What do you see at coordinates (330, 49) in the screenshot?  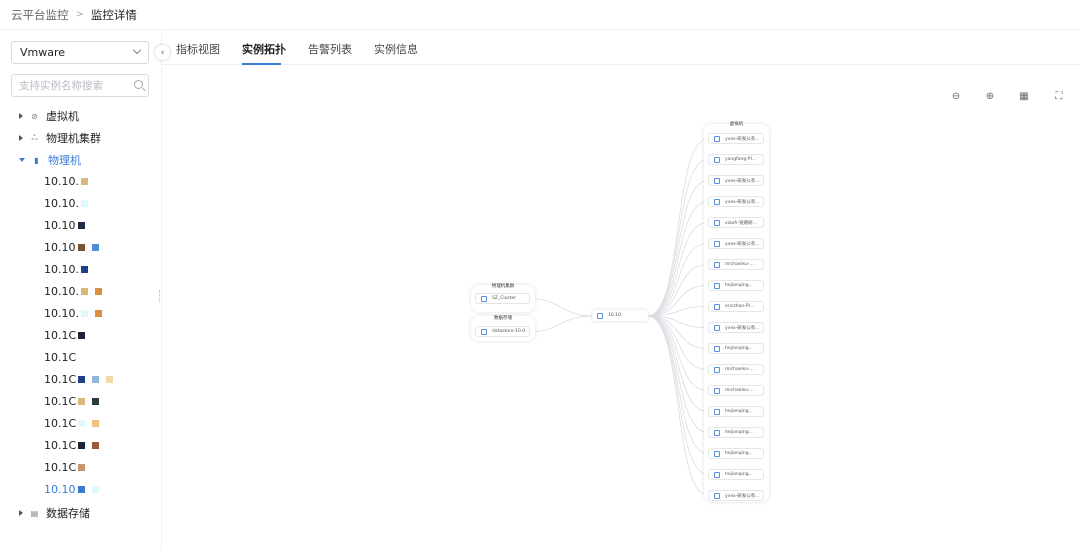 I see `tab-alerts: 告警列表` at bounding box center [330, 49].